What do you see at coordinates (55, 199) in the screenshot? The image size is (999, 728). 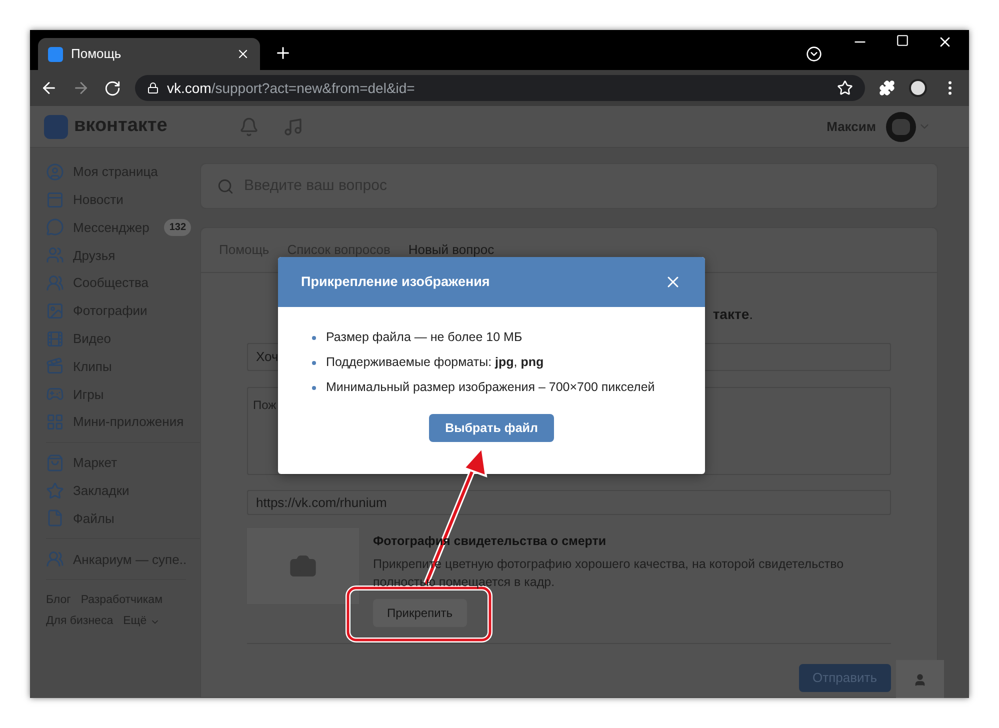 I see `newspaper-icon` at bounding box center [55, 199].